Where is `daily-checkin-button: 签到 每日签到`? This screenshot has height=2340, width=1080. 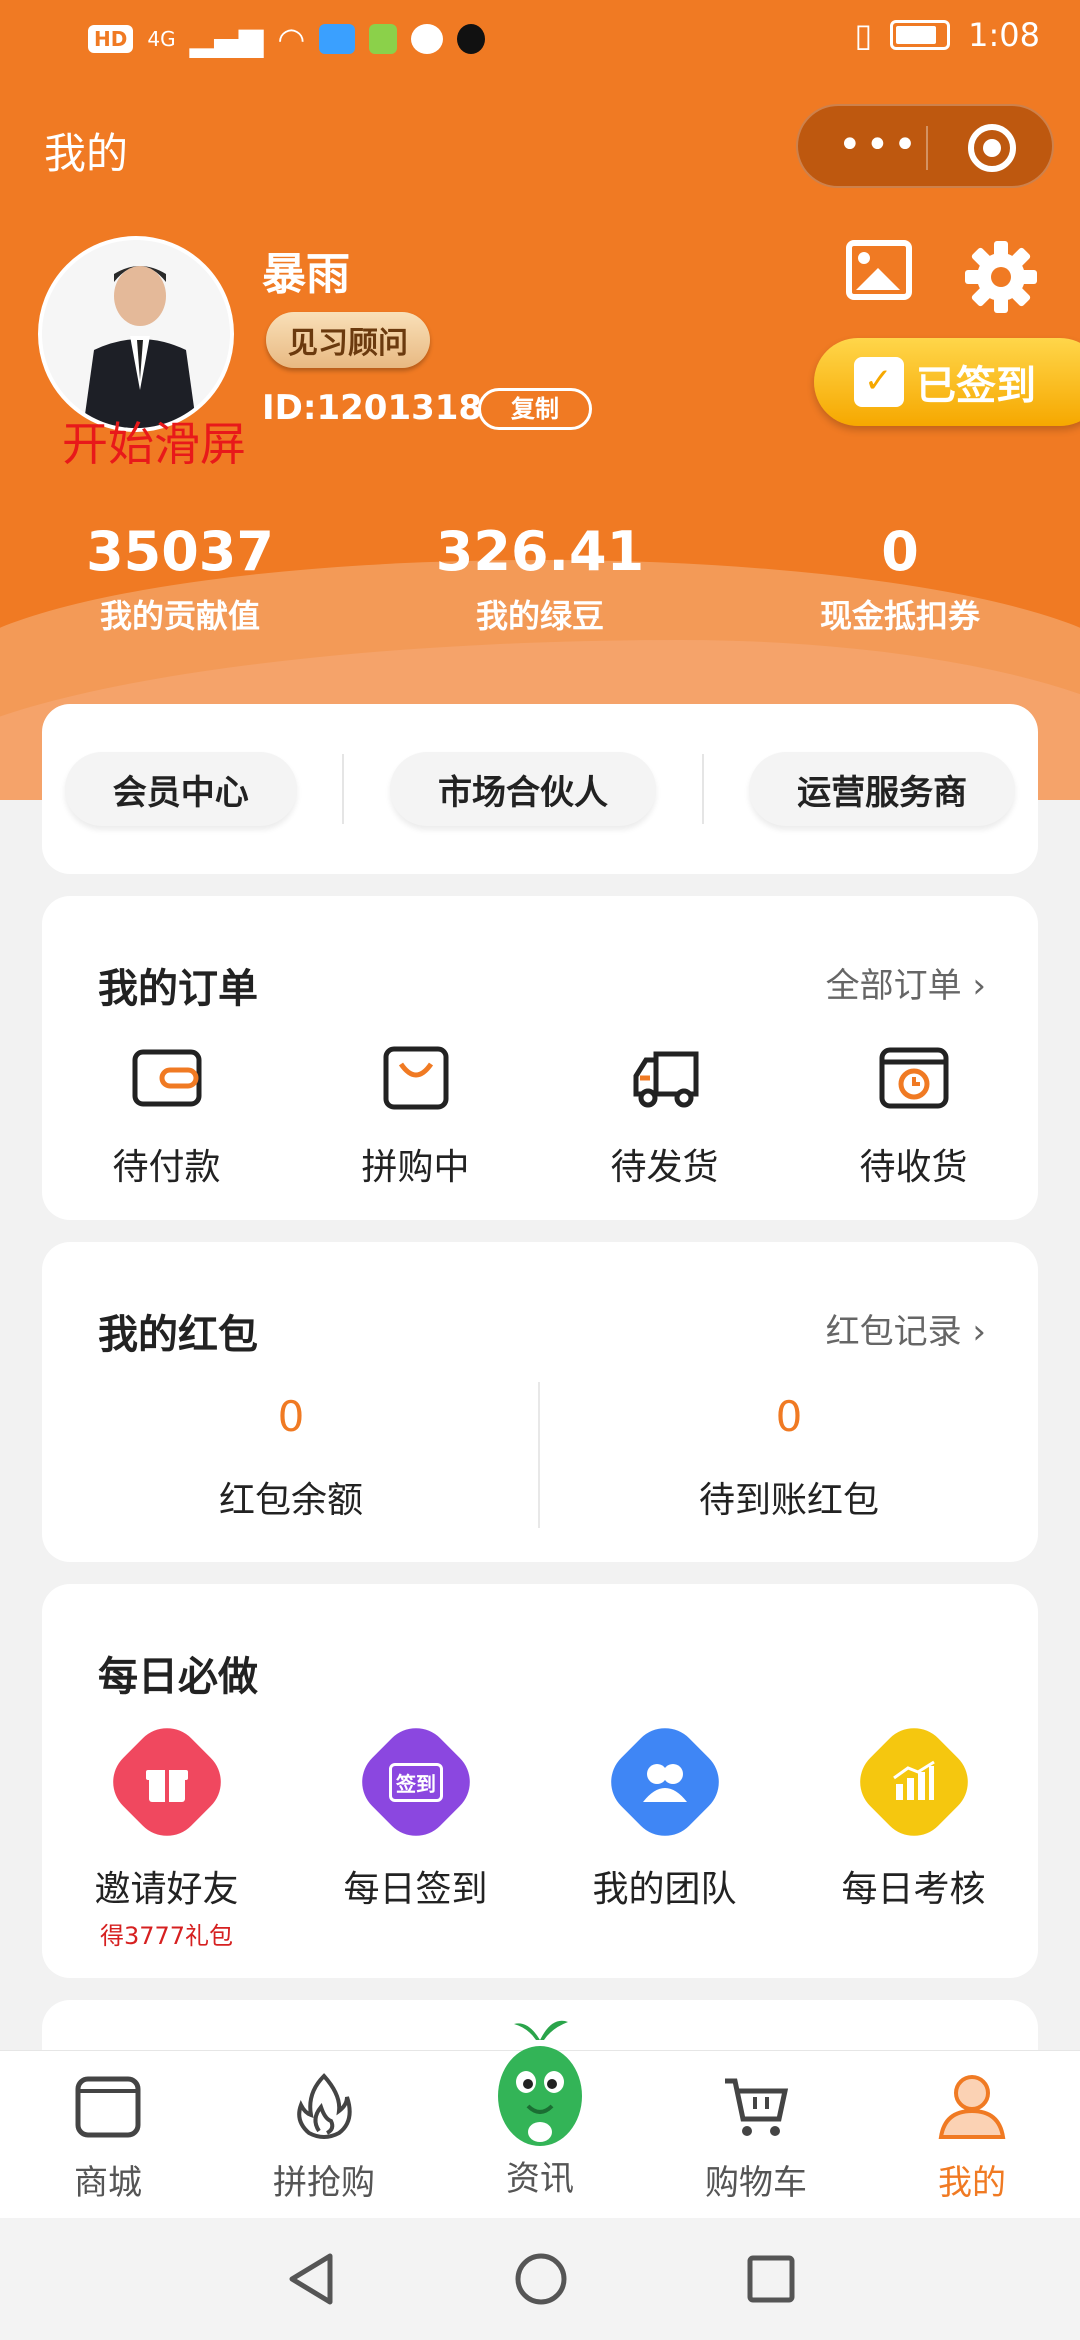 daily-checkin-button: 签到 每日签到 is located at coordinates (415, 1832).